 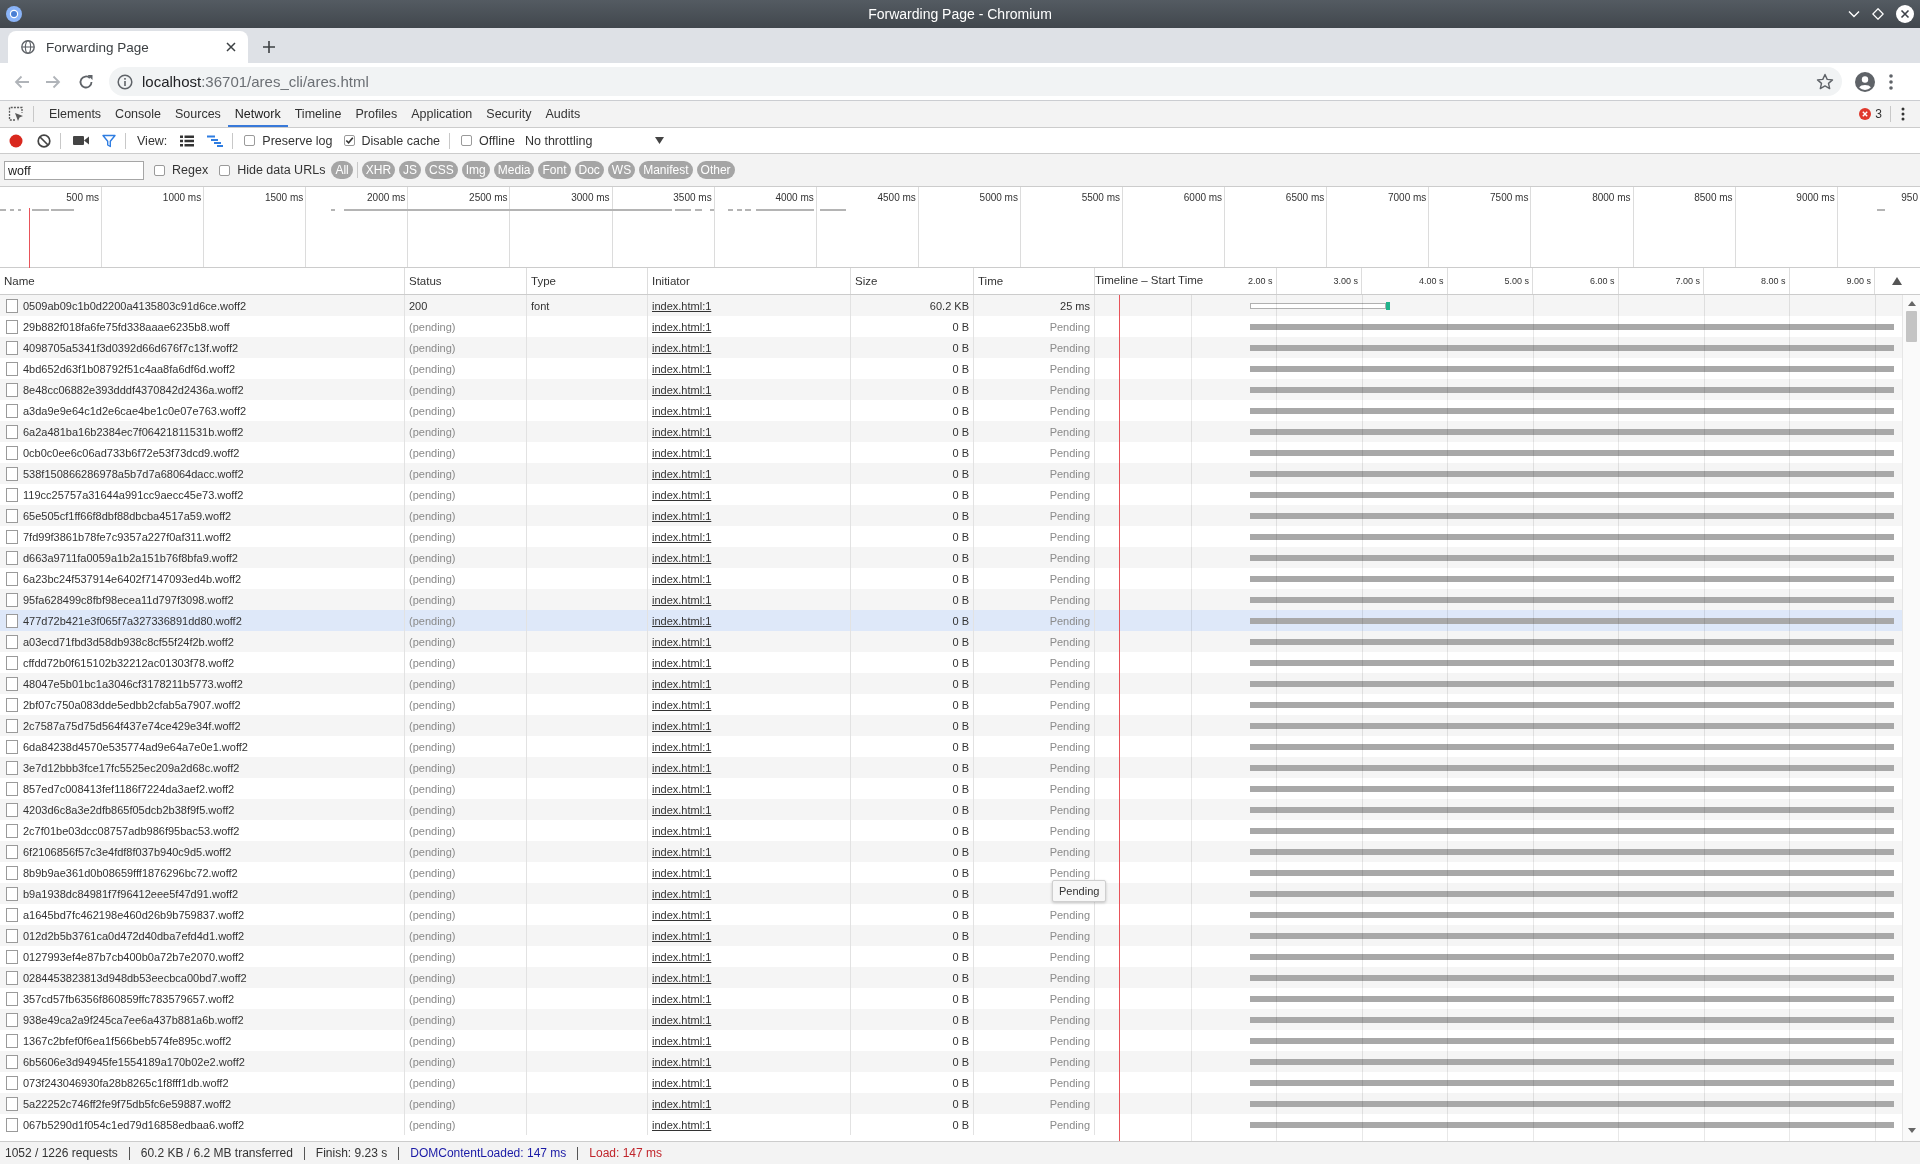 I want to click on error-count: 3, so click(x=1878, y=114).